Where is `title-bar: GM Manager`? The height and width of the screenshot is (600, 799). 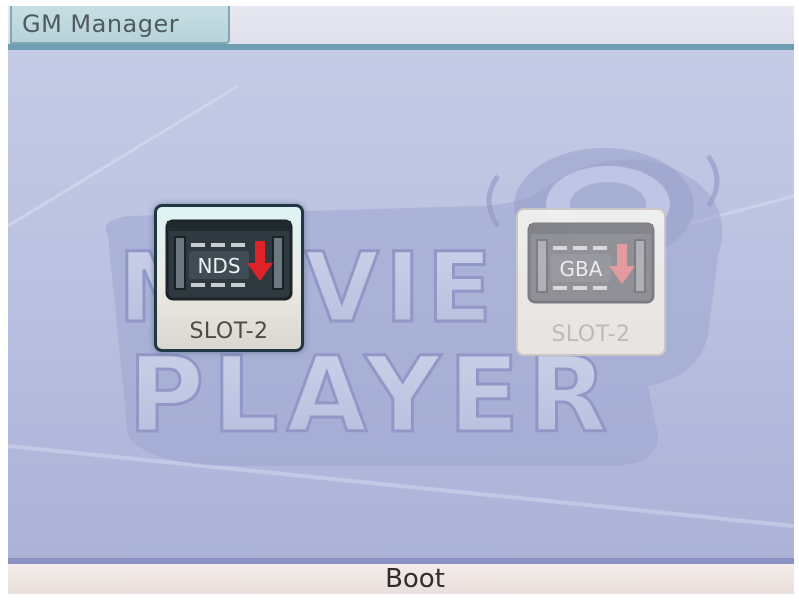
title-bar: GM Manager is located at coordinates (401, 28).